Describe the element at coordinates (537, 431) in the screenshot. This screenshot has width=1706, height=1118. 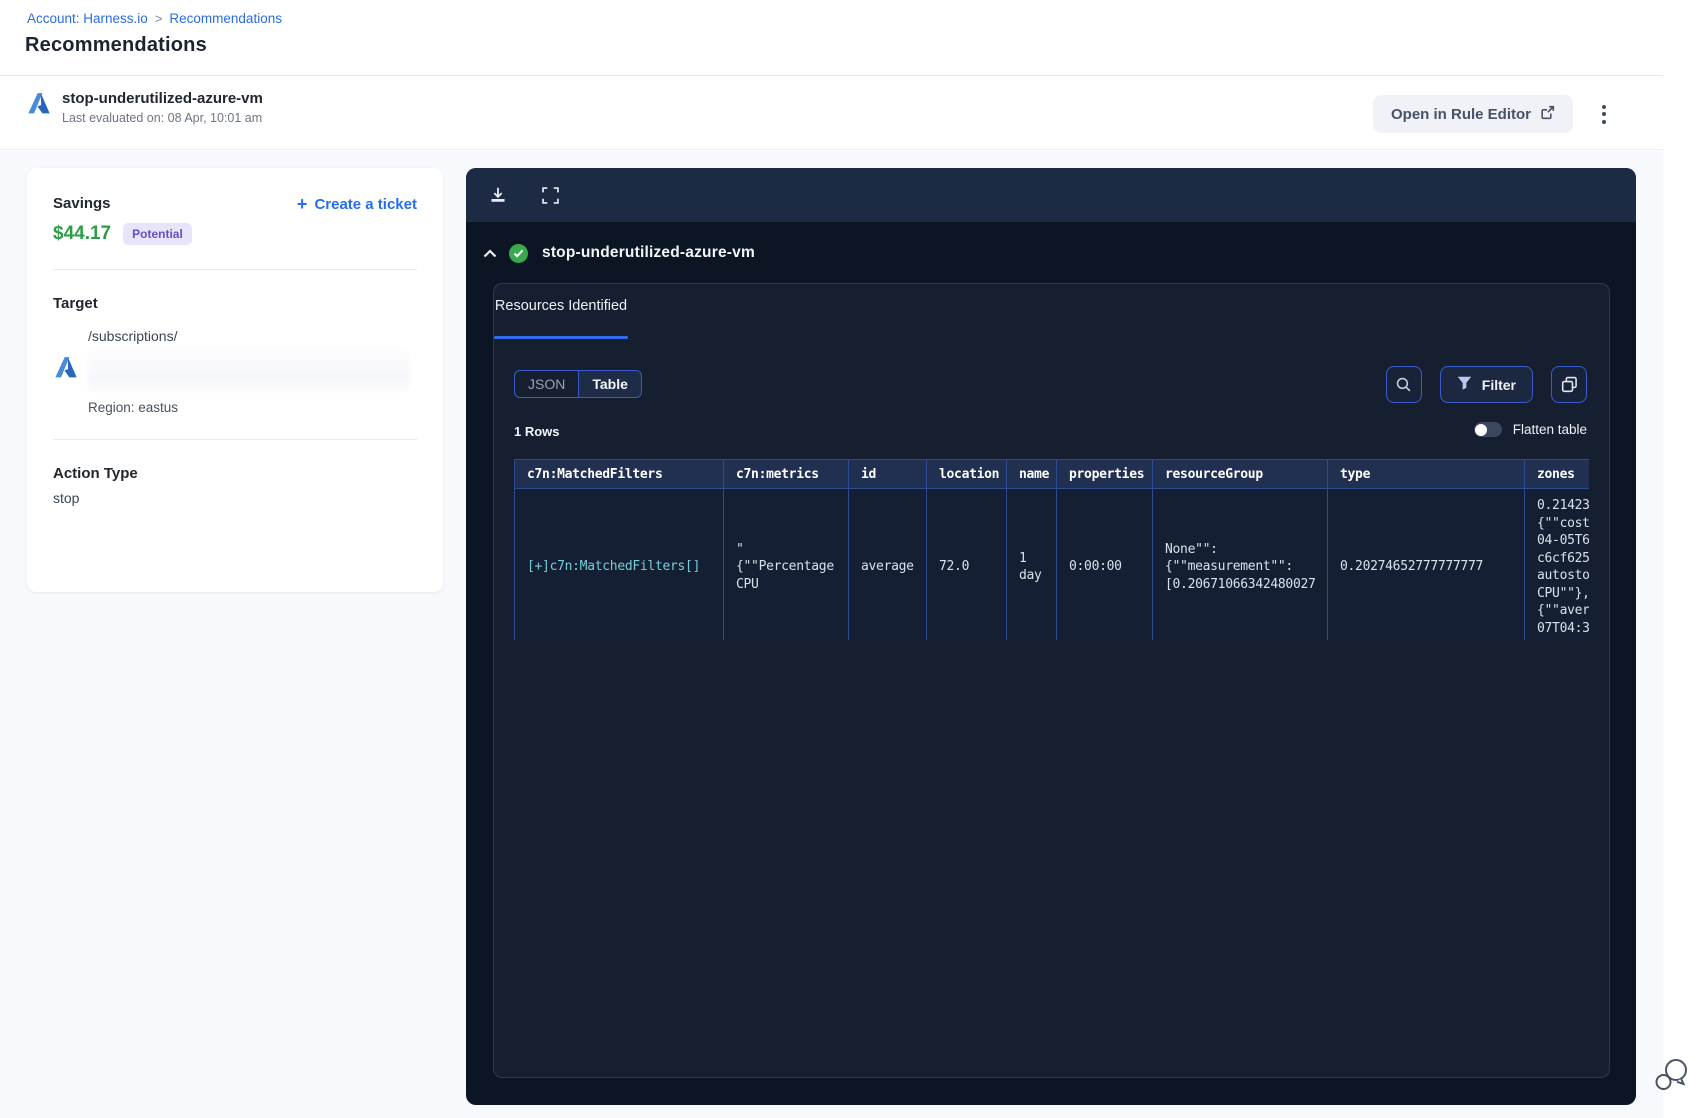
I see `rows-count: 1 Rows` at that location.